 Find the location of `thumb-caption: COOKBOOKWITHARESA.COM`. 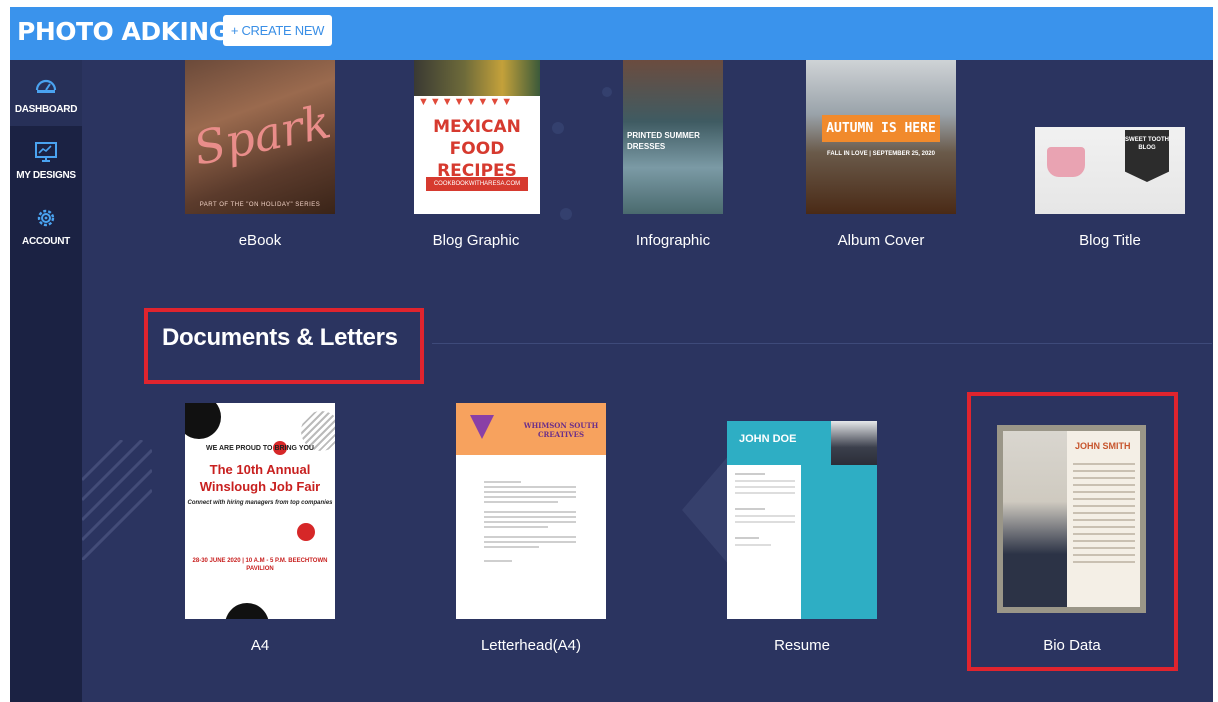

thumb-caption: COOKBOOKWITHARESA.COM is located at coordinates (477, 184).